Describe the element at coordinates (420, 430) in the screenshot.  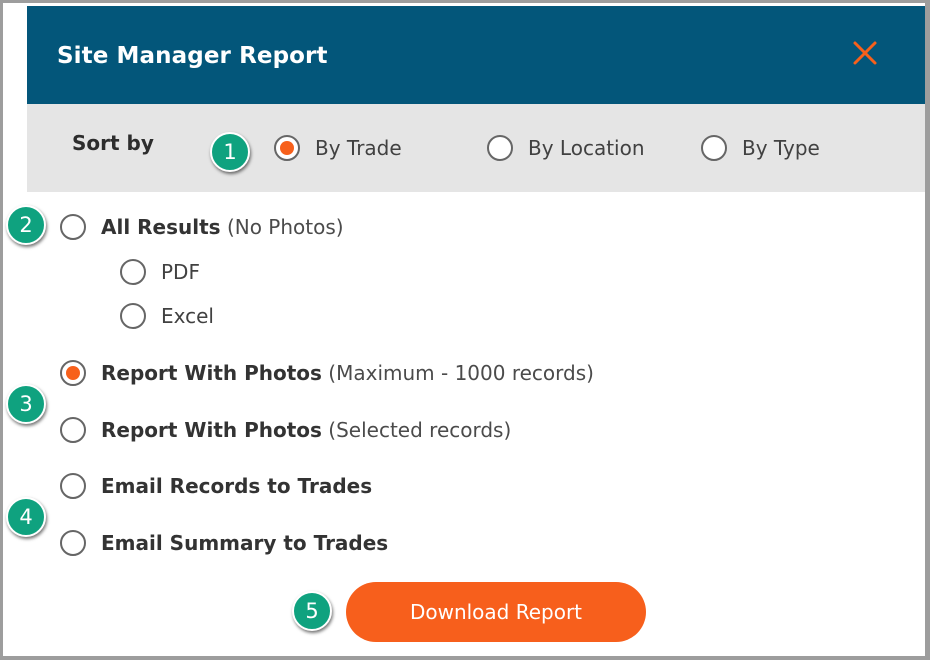
I see `report-with-photos-selected-note: (Selected records)` at that location.